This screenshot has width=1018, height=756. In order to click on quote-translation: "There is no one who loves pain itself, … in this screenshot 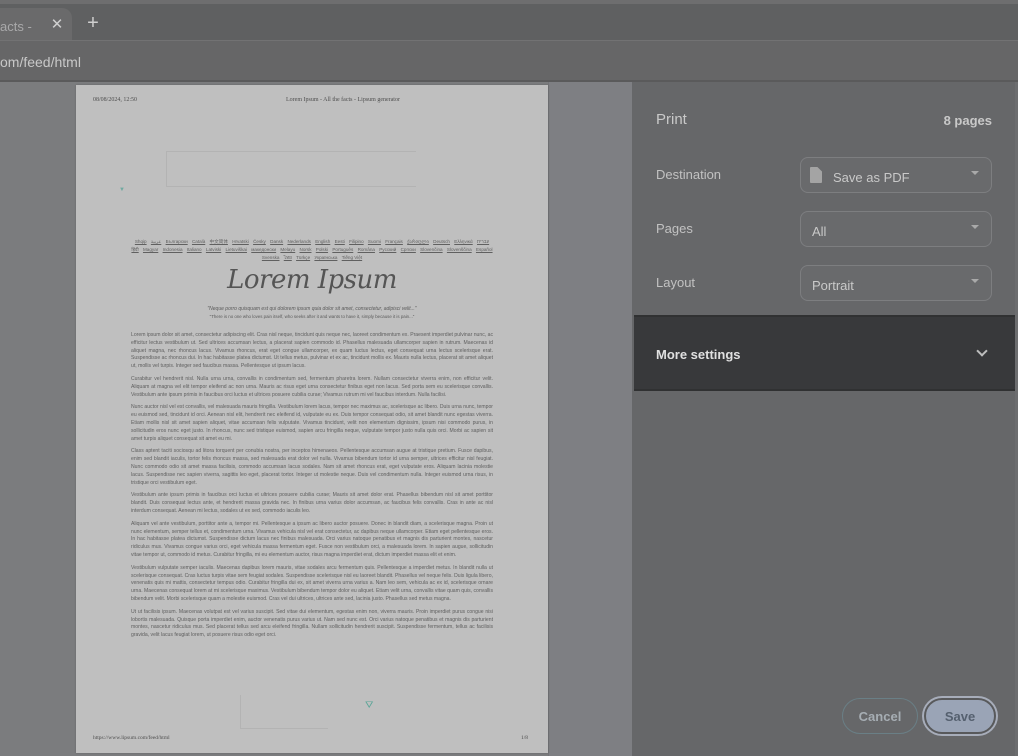, I will do `click(312, 316)`.